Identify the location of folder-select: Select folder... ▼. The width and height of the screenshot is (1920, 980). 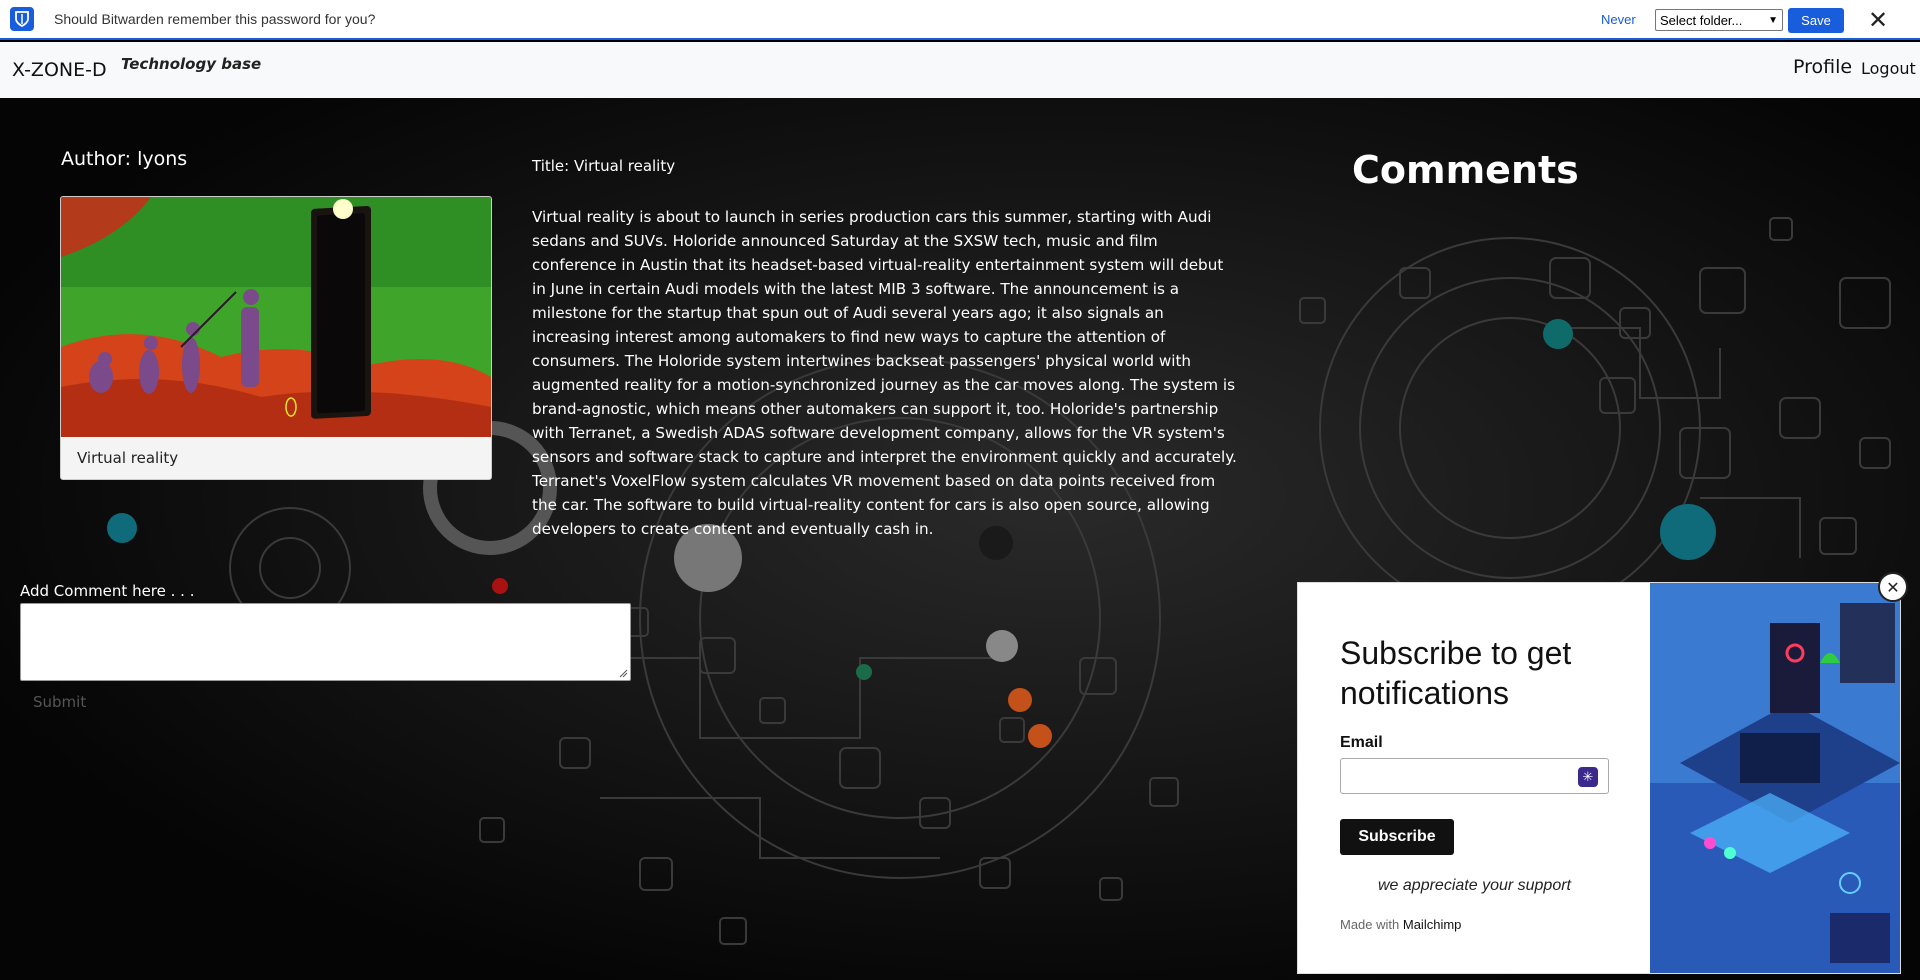
(1719, 20).